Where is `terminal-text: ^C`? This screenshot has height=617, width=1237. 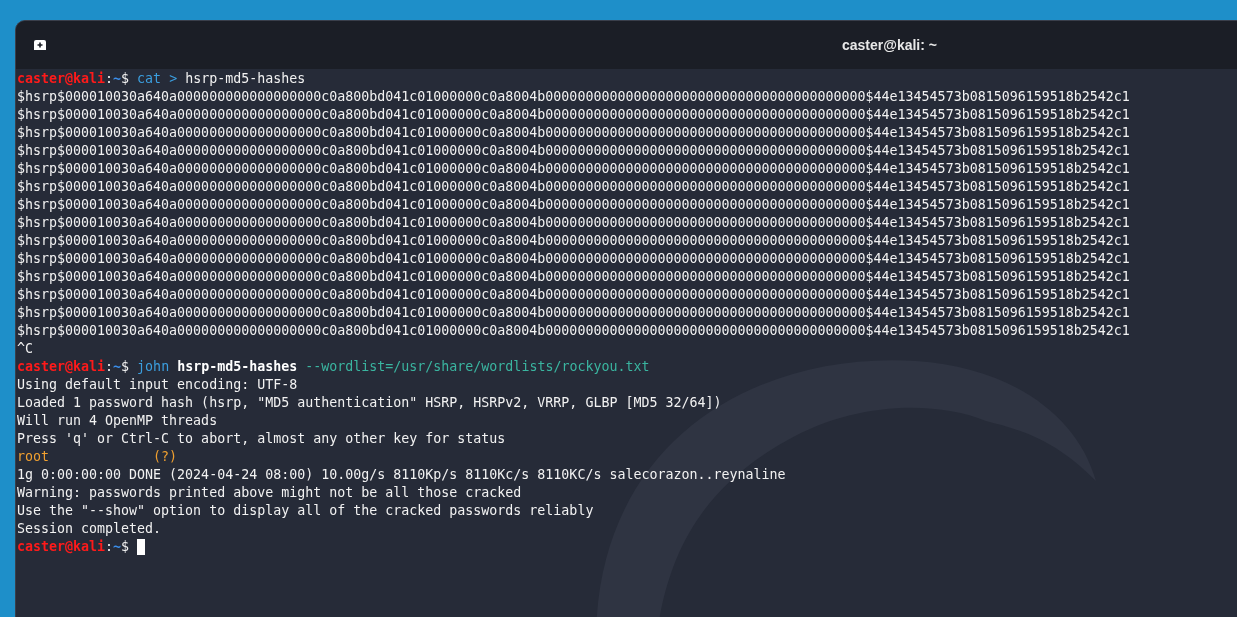
terminal-text: ^C is located at coordinates (25, 349).